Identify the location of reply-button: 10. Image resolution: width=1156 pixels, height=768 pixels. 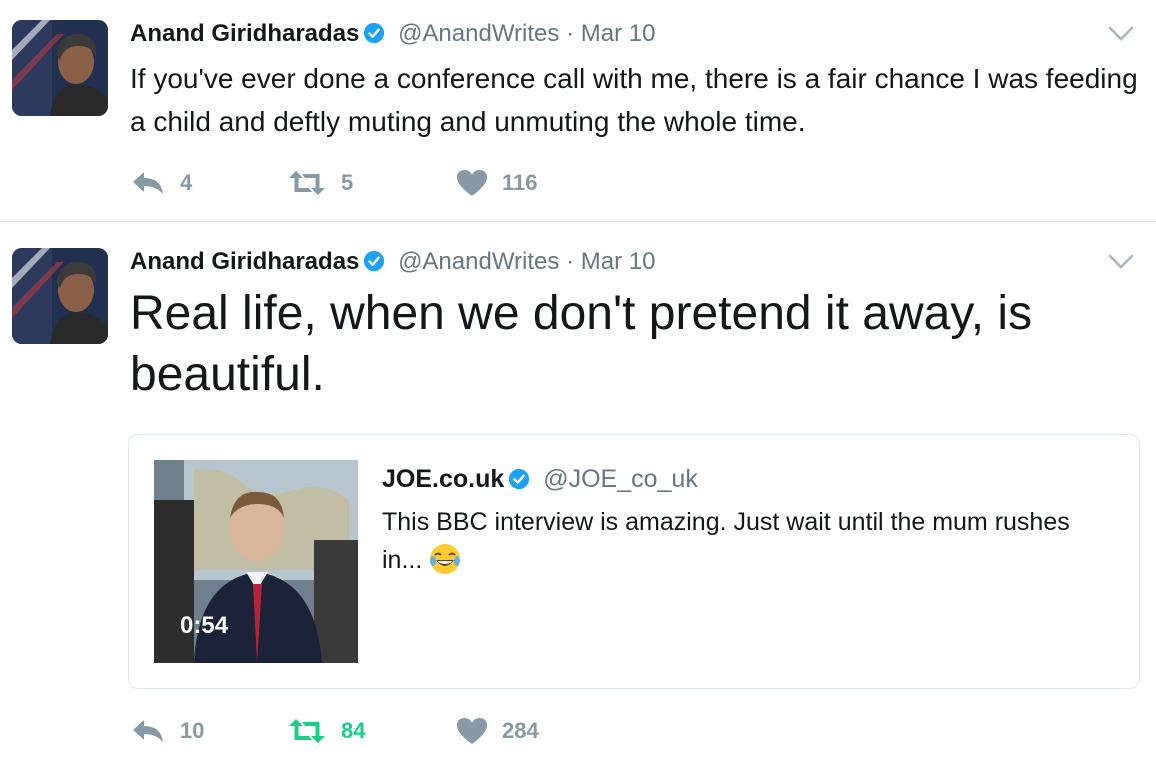
(167, 731).